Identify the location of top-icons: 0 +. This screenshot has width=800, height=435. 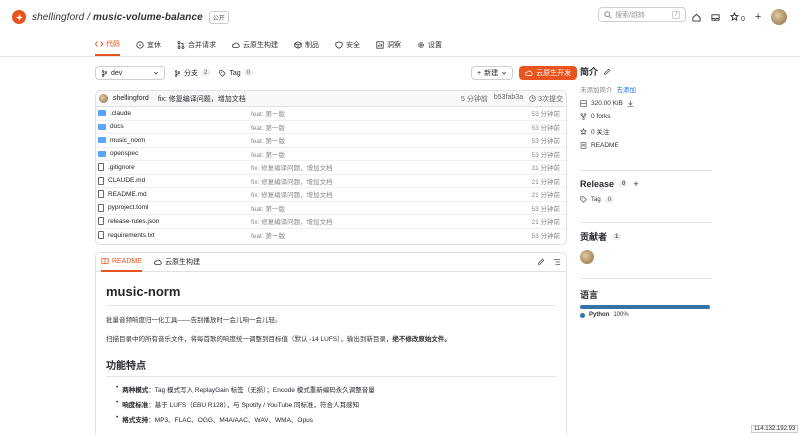
(740, 17).